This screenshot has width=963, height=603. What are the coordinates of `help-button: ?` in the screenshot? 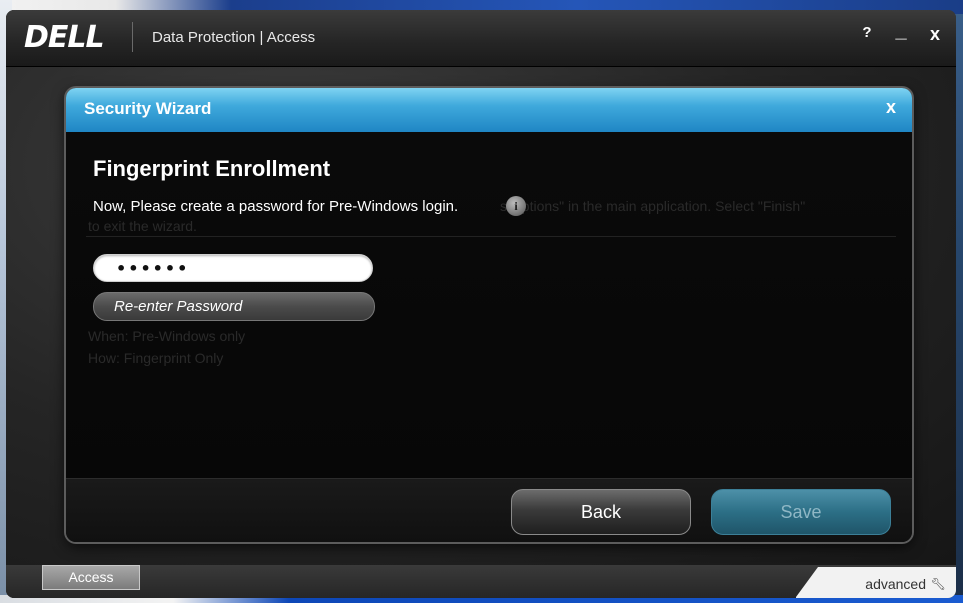 It's located at (867, 32).